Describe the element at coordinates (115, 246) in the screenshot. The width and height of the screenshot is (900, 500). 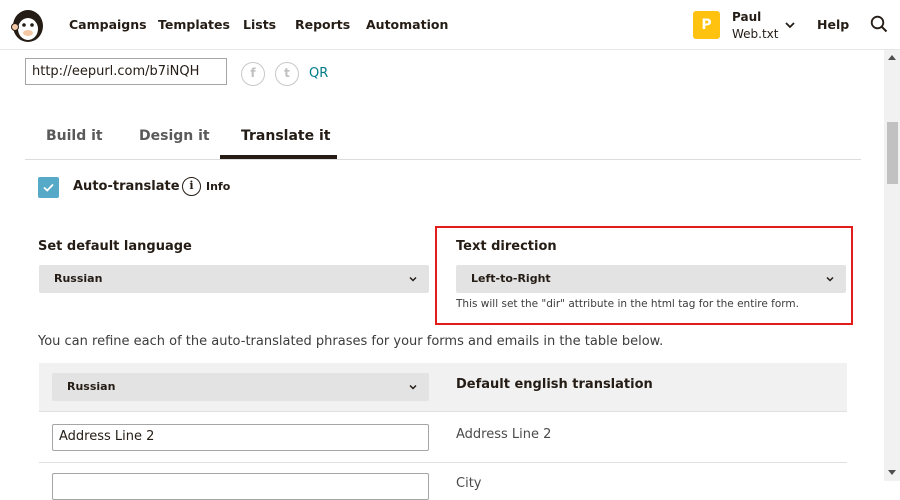
I see `default-language-label: Set default language` at that location.